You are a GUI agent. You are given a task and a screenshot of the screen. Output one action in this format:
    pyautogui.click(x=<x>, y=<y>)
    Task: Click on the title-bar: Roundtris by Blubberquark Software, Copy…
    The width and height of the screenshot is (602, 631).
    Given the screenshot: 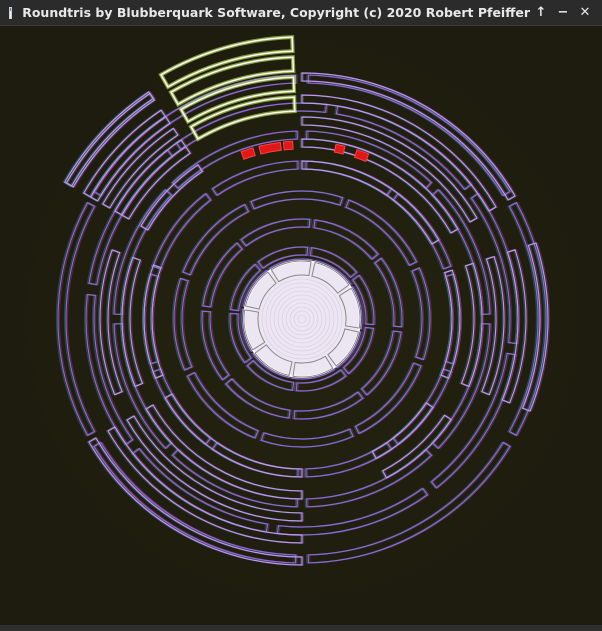 What is the action you would take?
    pyautogui.click(x=301, y=13)
    